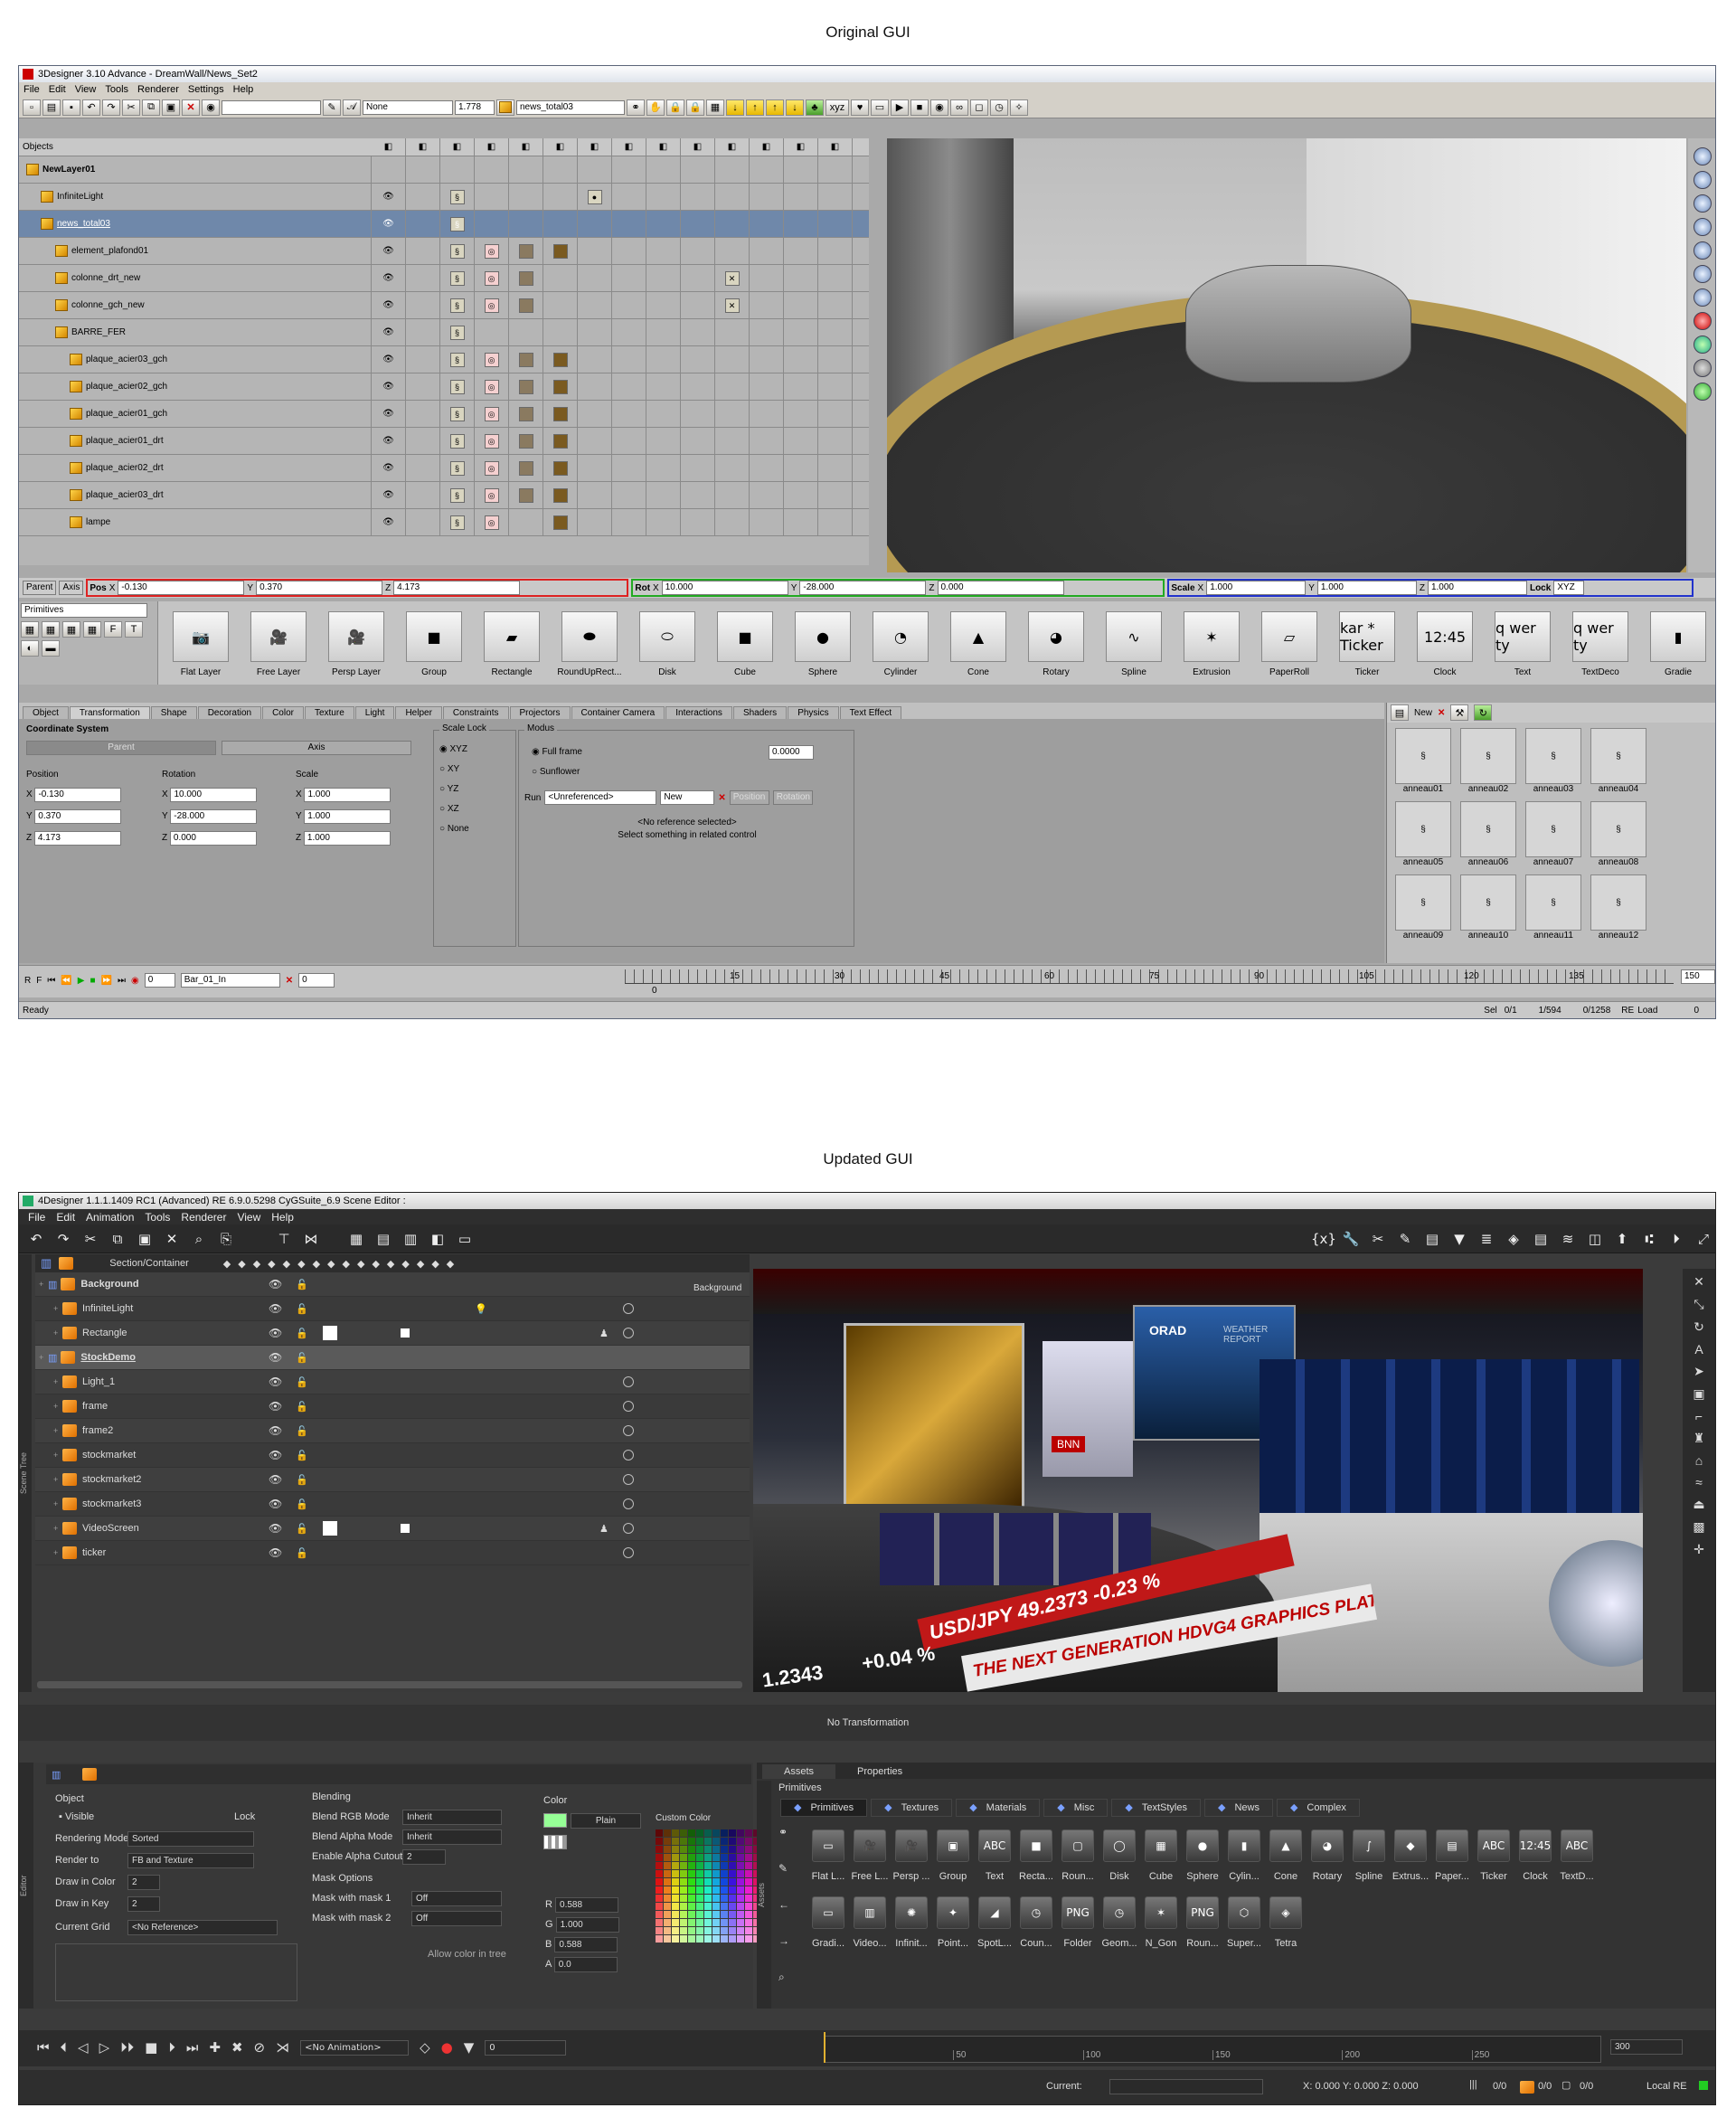  What do you see at coordinates (823, 639) in the screenshot?
I see `primitive-sphere: ● Sphere` at bounding box center [823, 639].